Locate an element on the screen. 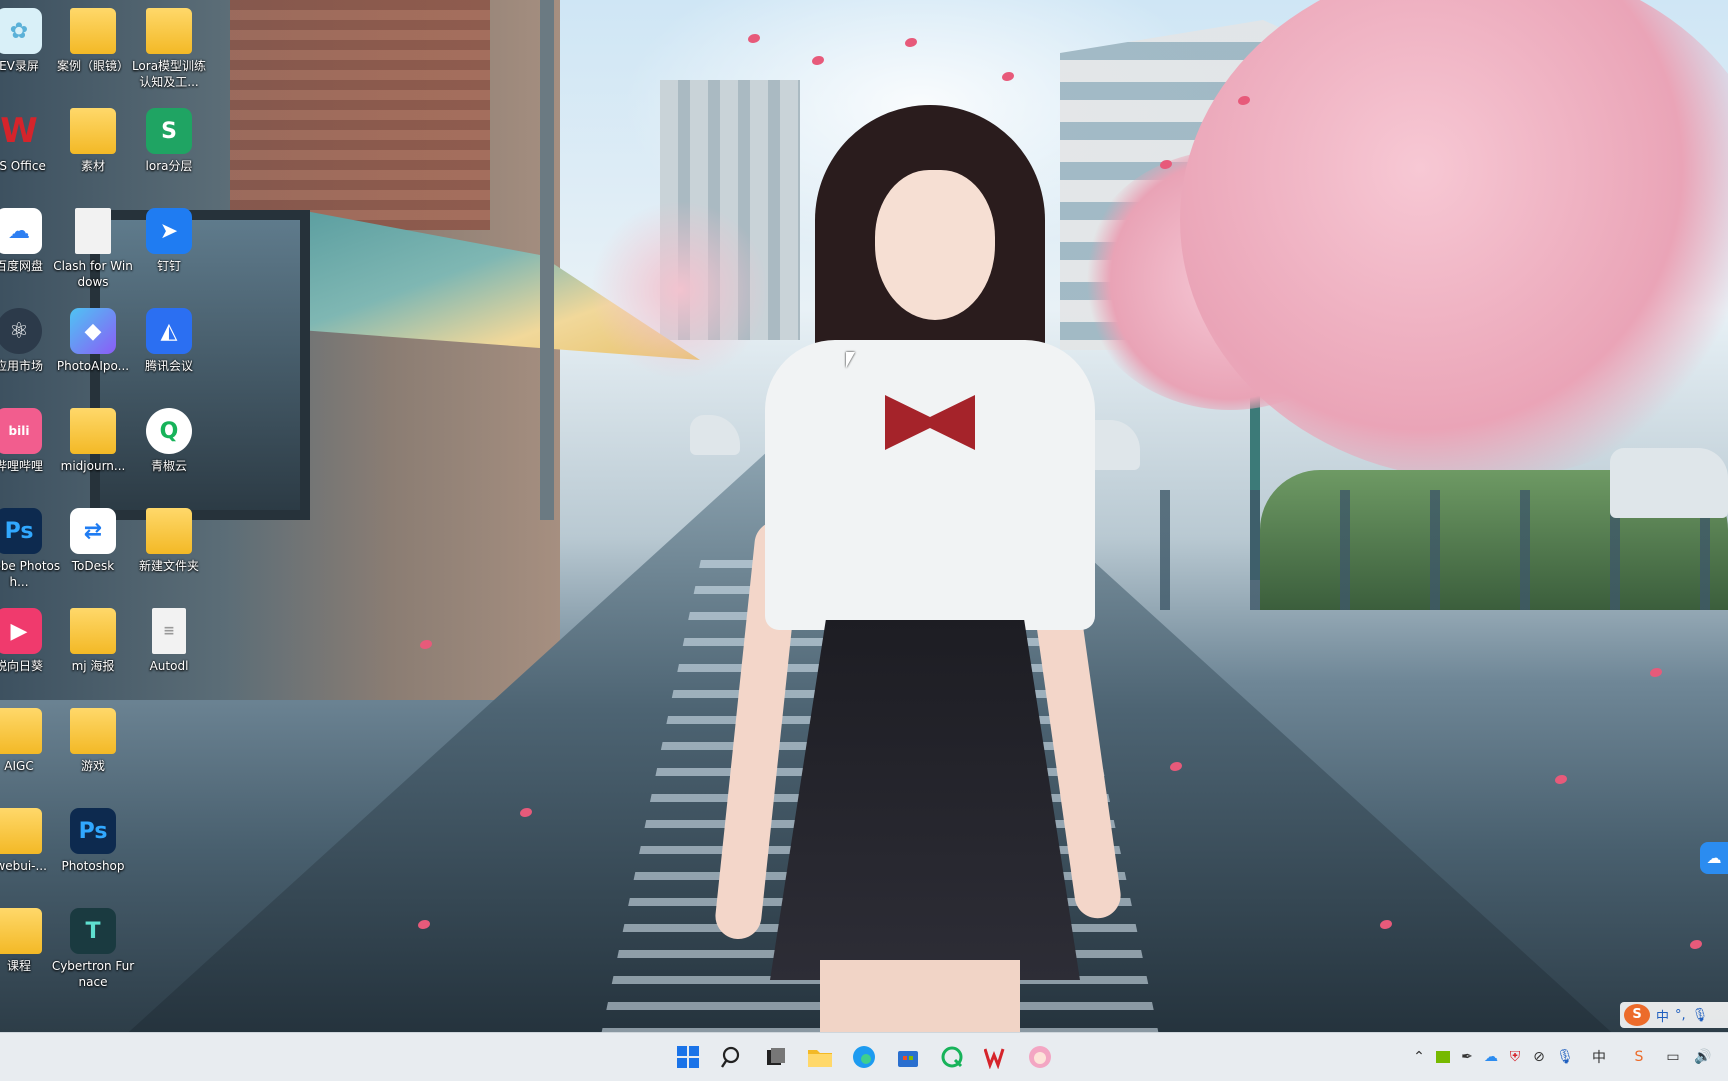 The height and width of the screenshot is (1081, 1728). desktop-icon-new-folder: 新建文件夹 is located at coordinates (169, 549).